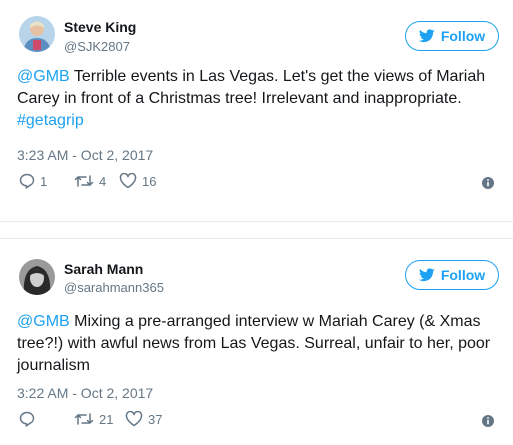 The image size is (513, 445). What do you see at coordinates (106, 419) in the screenshot?
I see `retweet-count: 21` at bounding box center [106, 419].